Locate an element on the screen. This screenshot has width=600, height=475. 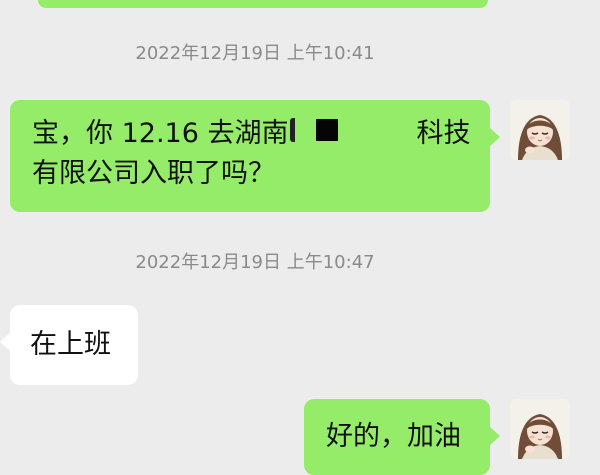
message-text: 在上班 is located at coordinates (70, 344).